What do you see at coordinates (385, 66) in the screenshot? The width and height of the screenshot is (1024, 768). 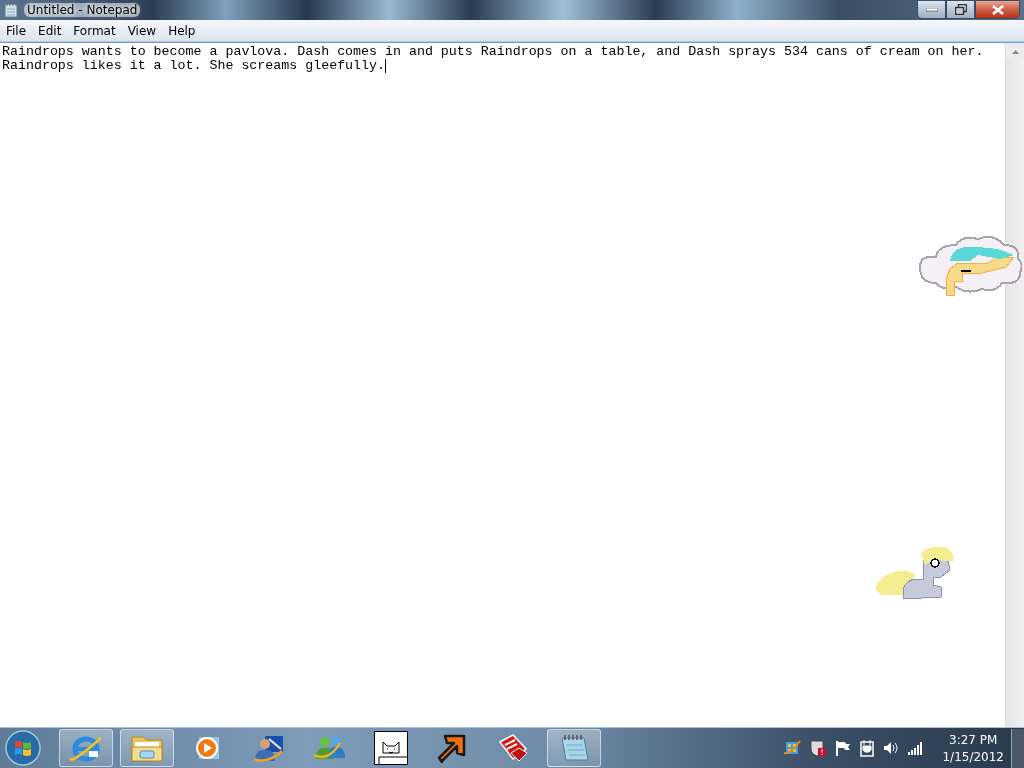 I see `text-cursor` at bounding box center [385, 66].